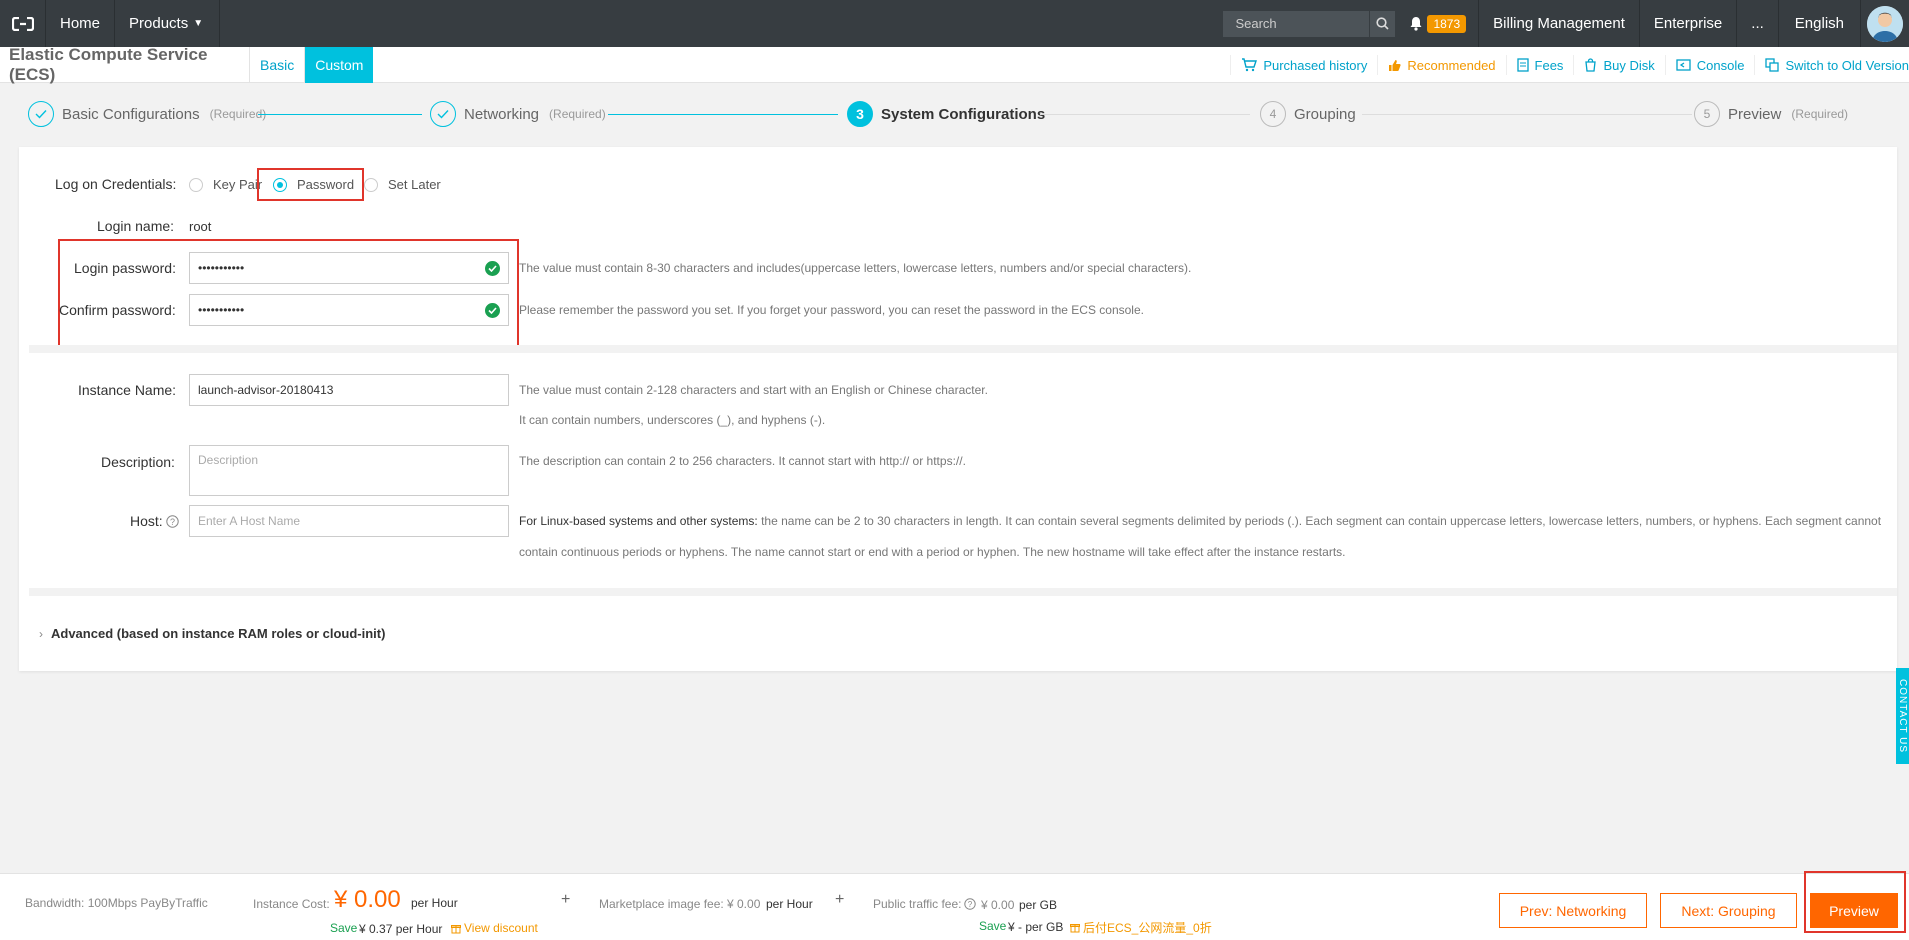 Image resolution: width=1909 pixels, height=940 pixels. Describe the element at coordinates (1854, 910) in the screenshot. I see `preview-button: Preview` at that location.